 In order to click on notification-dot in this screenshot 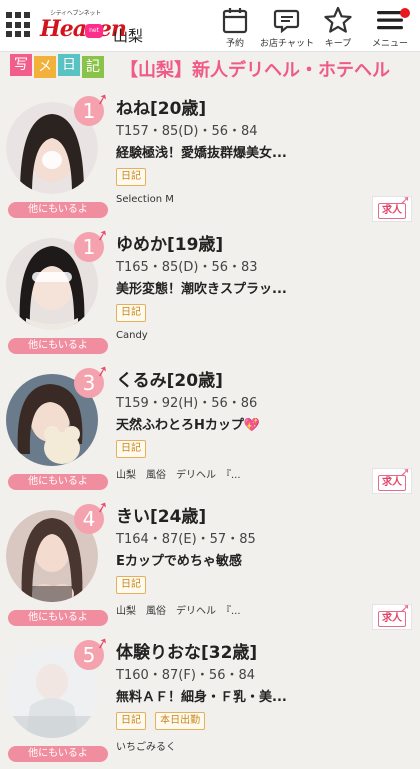, I will do `click(405, 13)`.